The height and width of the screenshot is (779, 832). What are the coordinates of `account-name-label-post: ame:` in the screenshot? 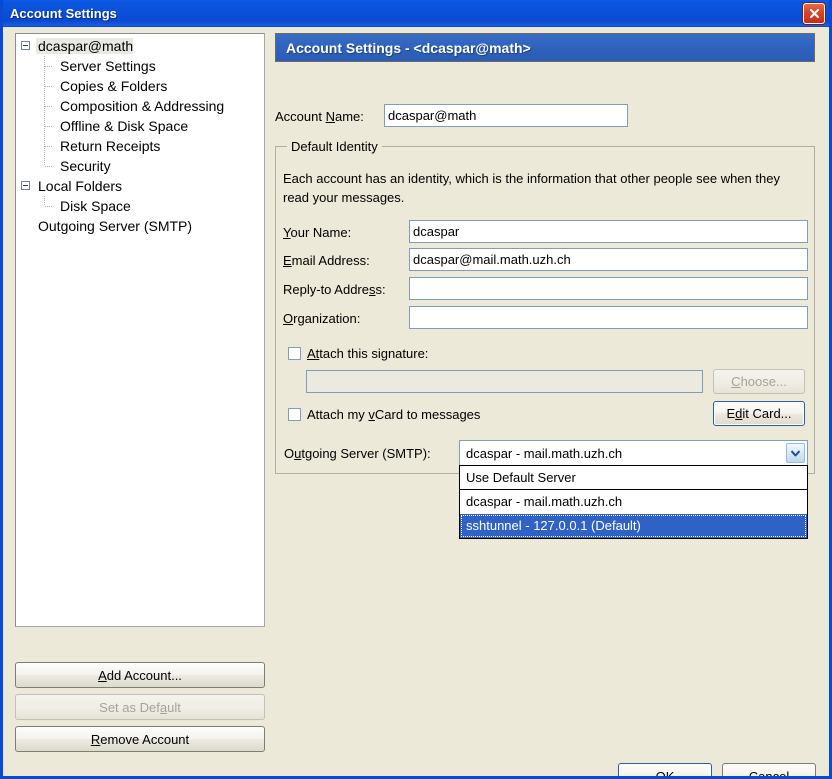 It's located at (349, 116).